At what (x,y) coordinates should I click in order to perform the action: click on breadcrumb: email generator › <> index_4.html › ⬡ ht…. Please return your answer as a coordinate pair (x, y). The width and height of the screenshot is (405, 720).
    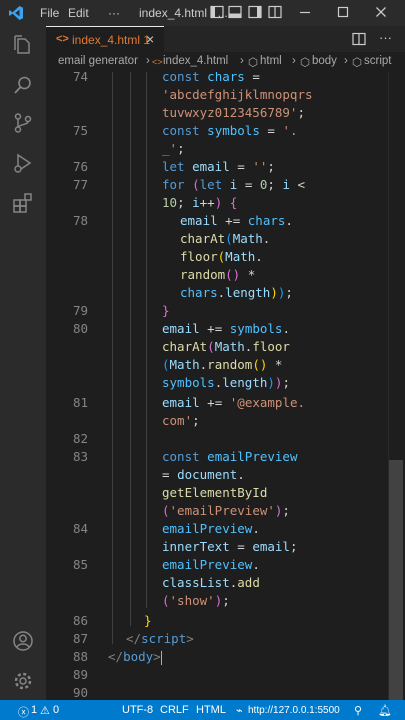
    Looking at the image, I should click on (225, 62).